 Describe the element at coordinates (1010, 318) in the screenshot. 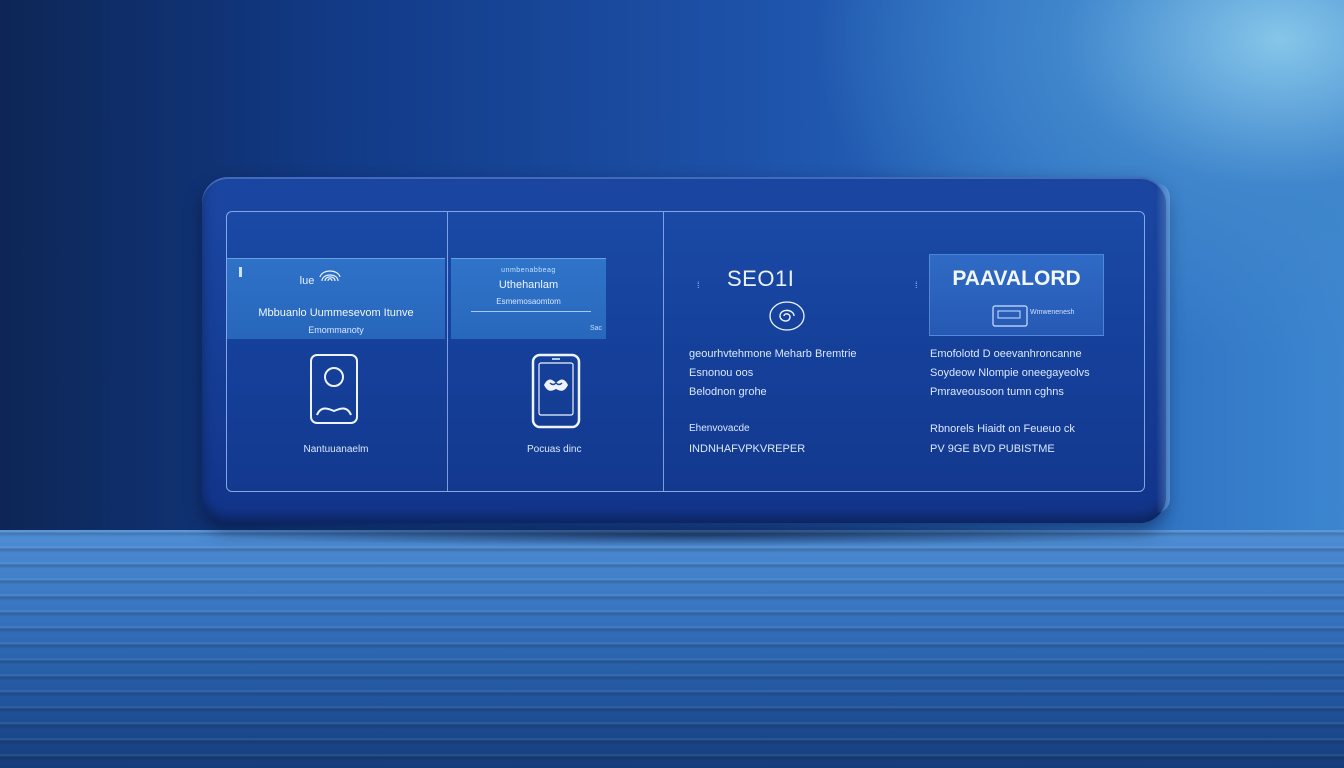

I see `card-icon` at that location.